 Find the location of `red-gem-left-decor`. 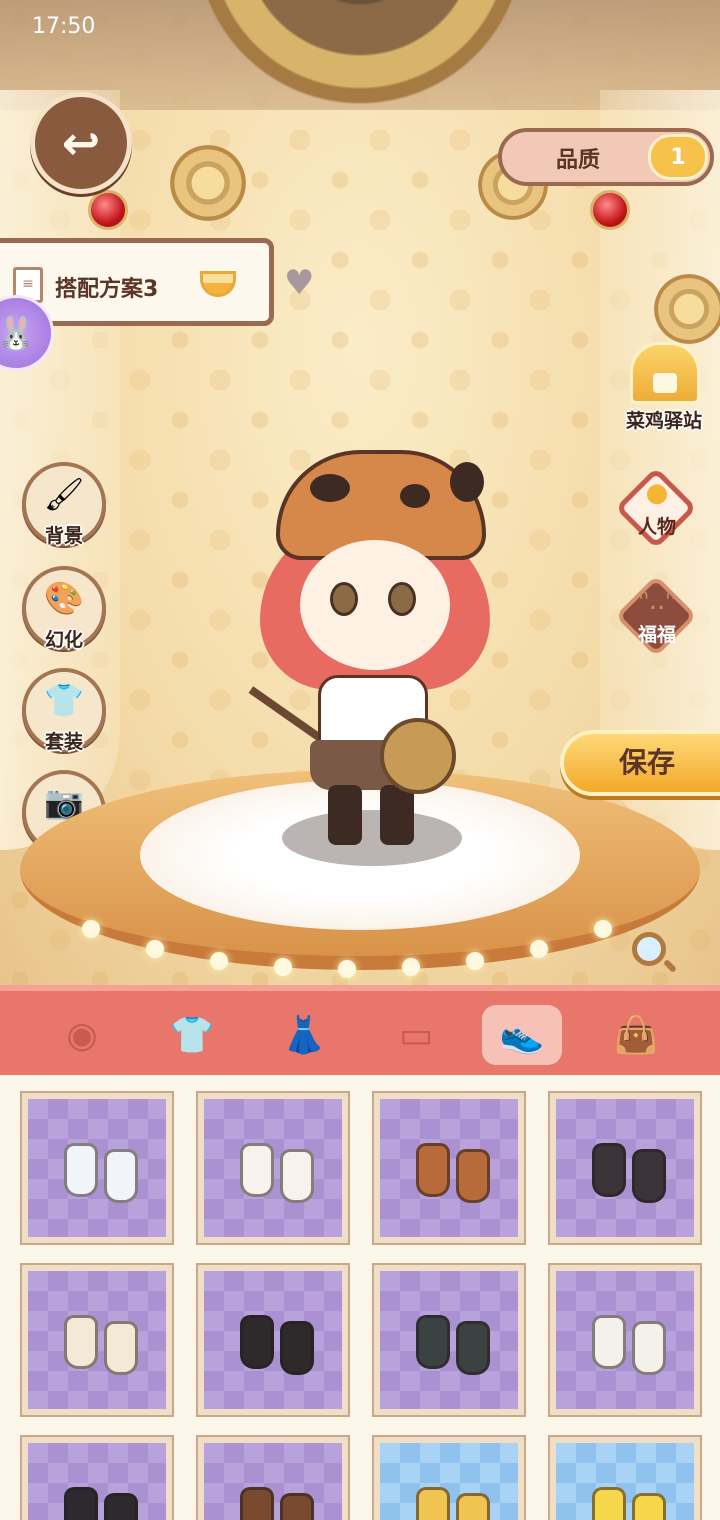

red-gem-left-decor is located at coordinates (108, 210).